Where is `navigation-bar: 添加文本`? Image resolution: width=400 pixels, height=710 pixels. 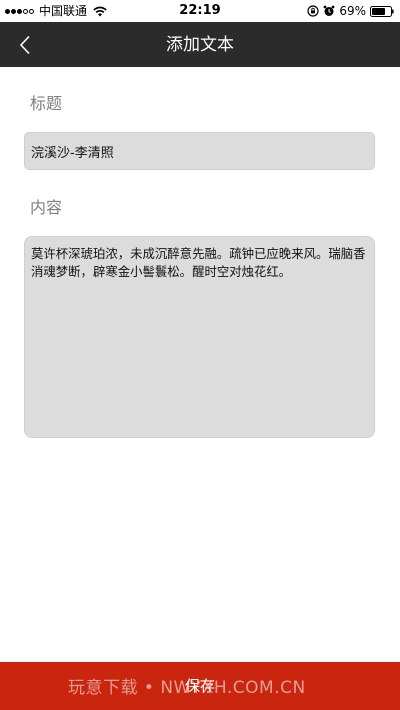
navigation-bar: 添加文本 is located at coordinates (200, 44).